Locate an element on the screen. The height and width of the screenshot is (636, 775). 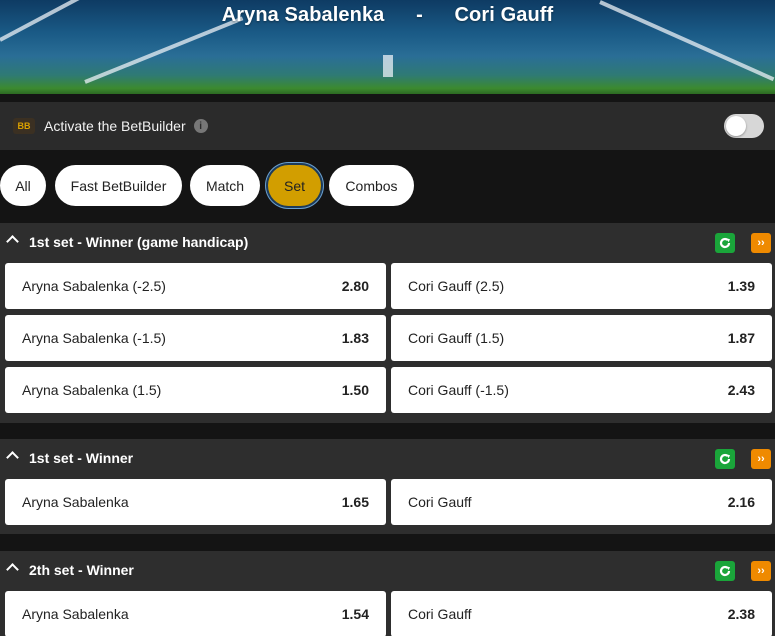
selection-name: Cori Gauff (1.5) is located at coordinates (456, 338).